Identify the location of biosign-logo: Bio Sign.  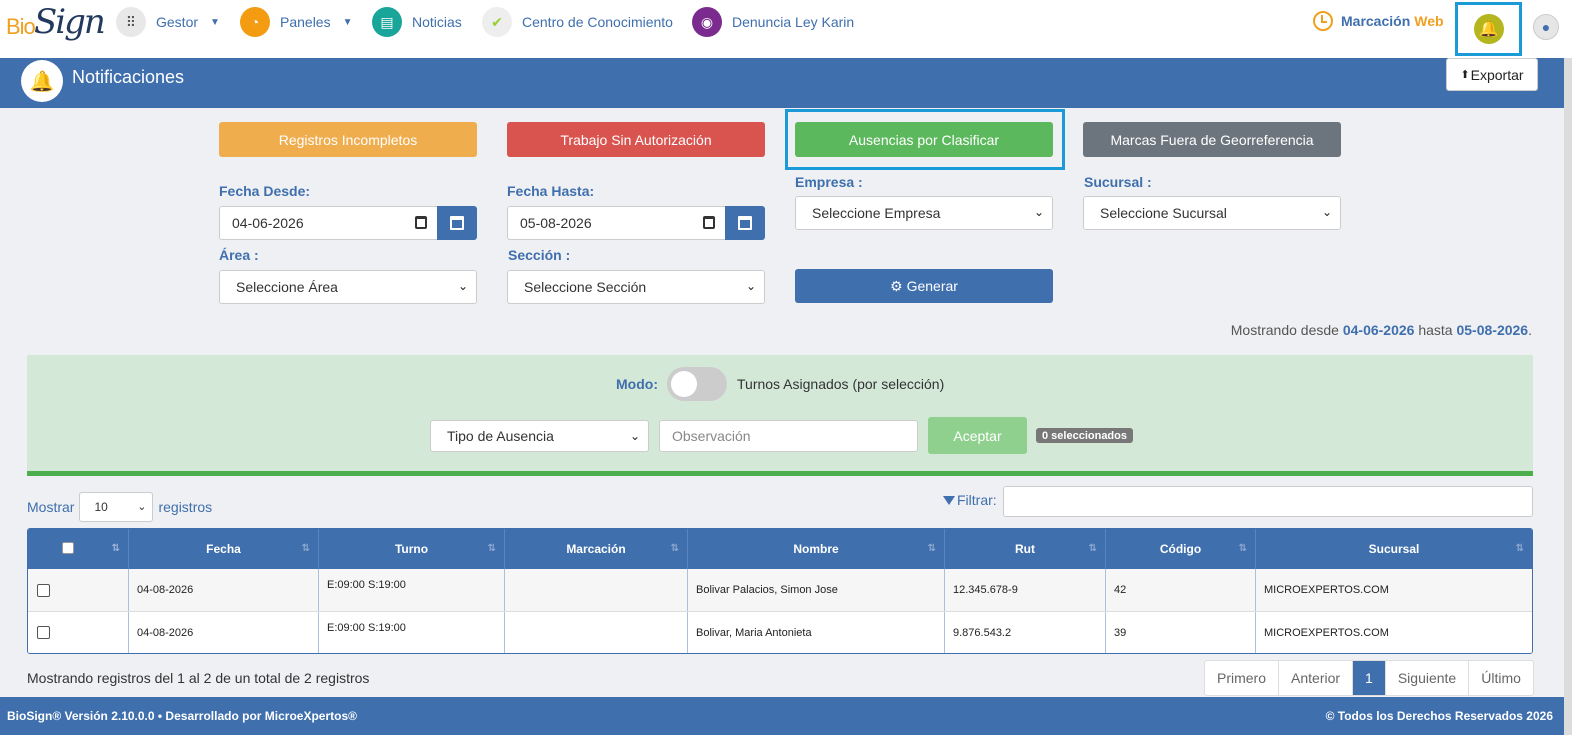
(55, 26).